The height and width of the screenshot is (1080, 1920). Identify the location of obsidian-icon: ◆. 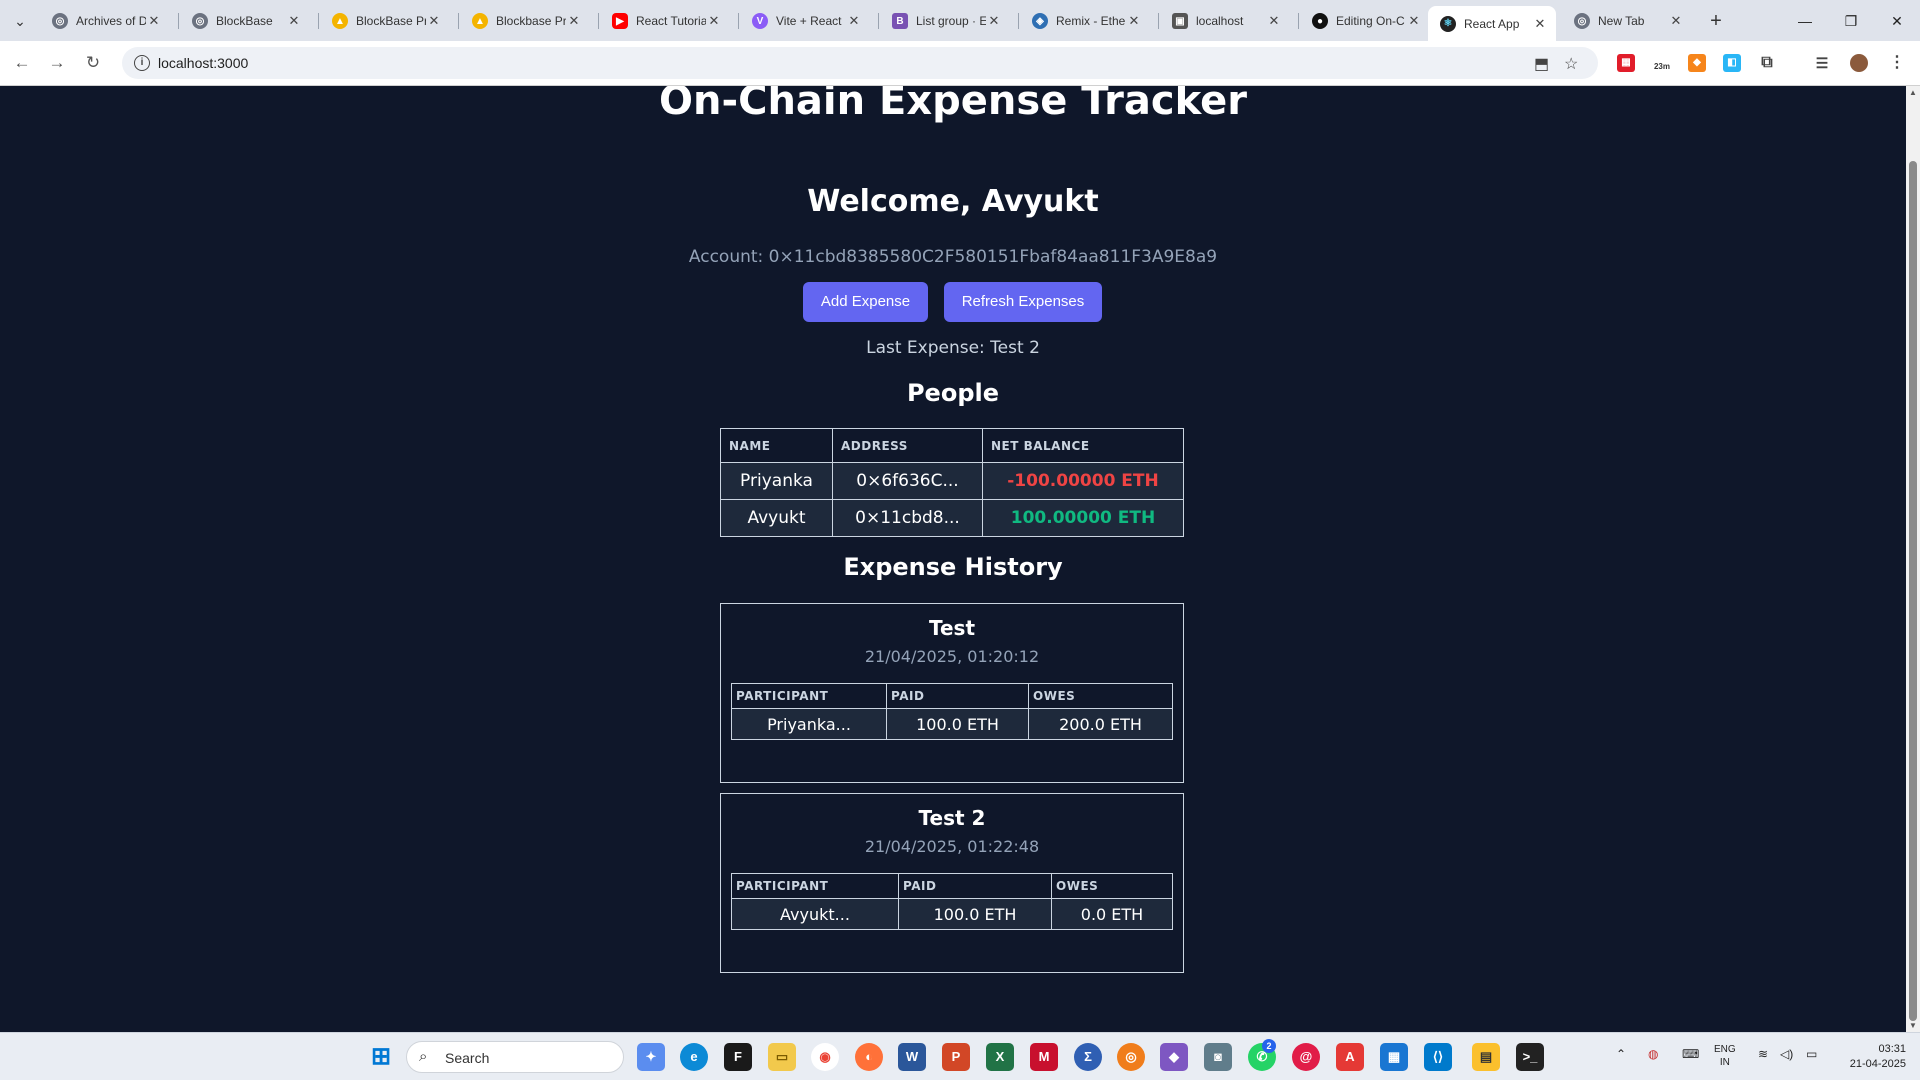
(1174, 1057).